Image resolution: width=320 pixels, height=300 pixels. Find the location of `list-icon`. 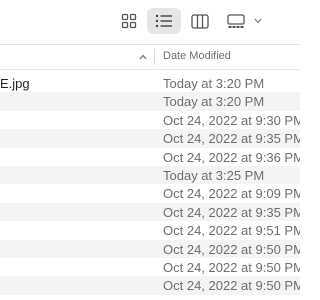

list-icon is located at coordinates (163, 21).